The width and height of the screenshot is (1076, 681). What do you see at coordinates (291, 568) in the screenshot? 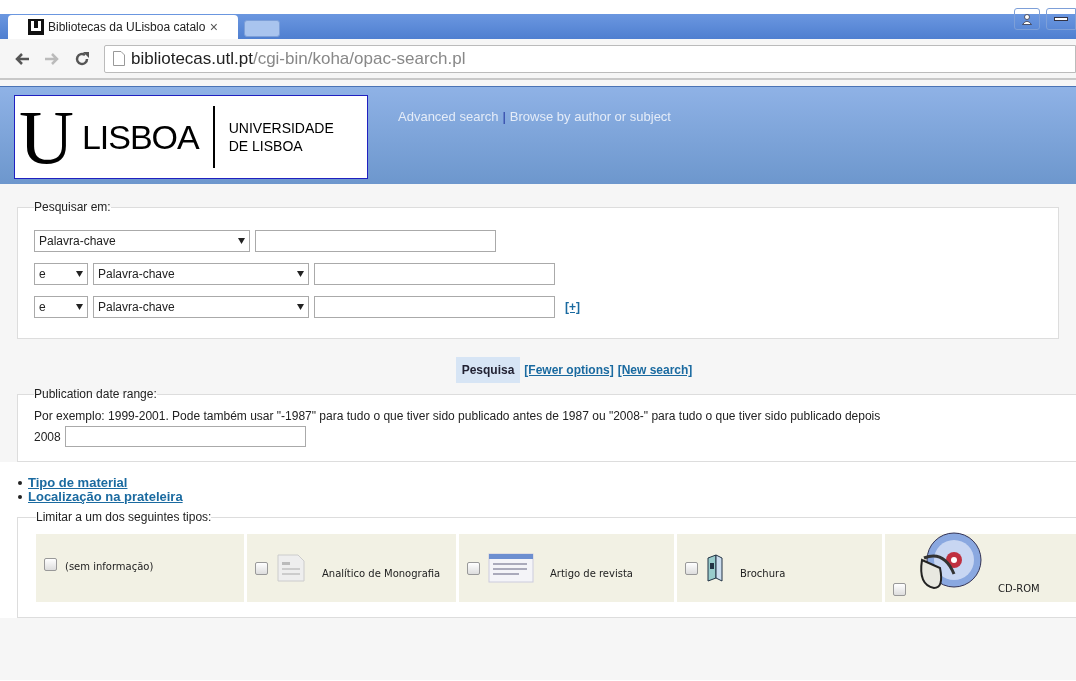
I see `document-icon` at bounding box center [291, 568].